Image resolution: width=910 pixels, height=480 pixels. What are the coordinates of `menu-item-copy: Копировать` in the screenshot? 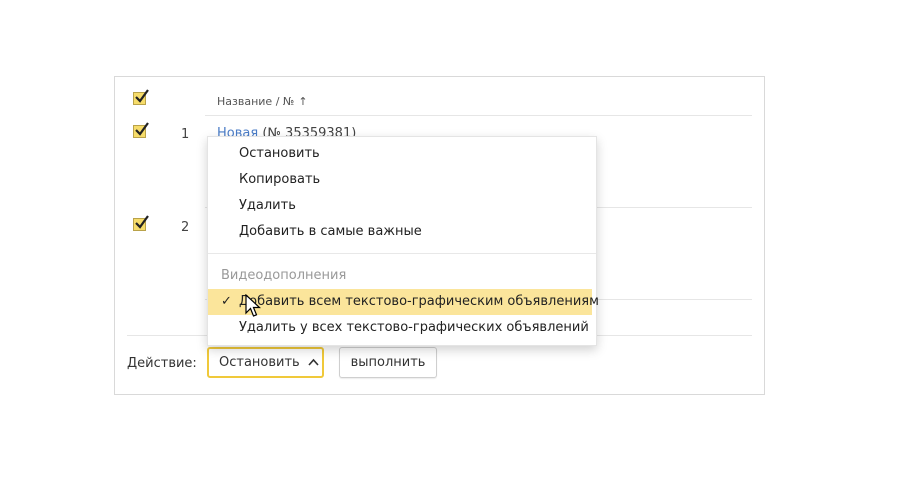 It's located at (402, 180).